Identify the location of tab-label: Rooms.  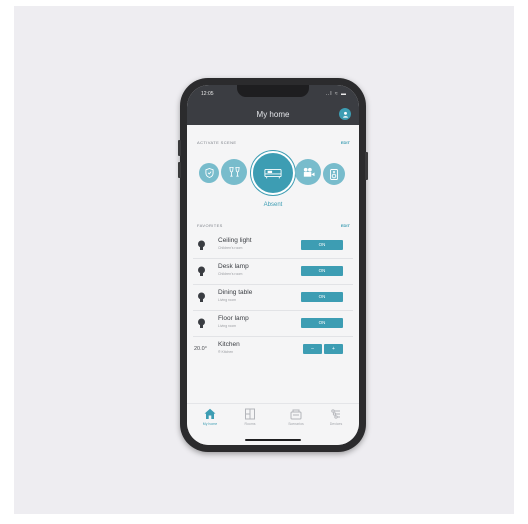
(250, 424).